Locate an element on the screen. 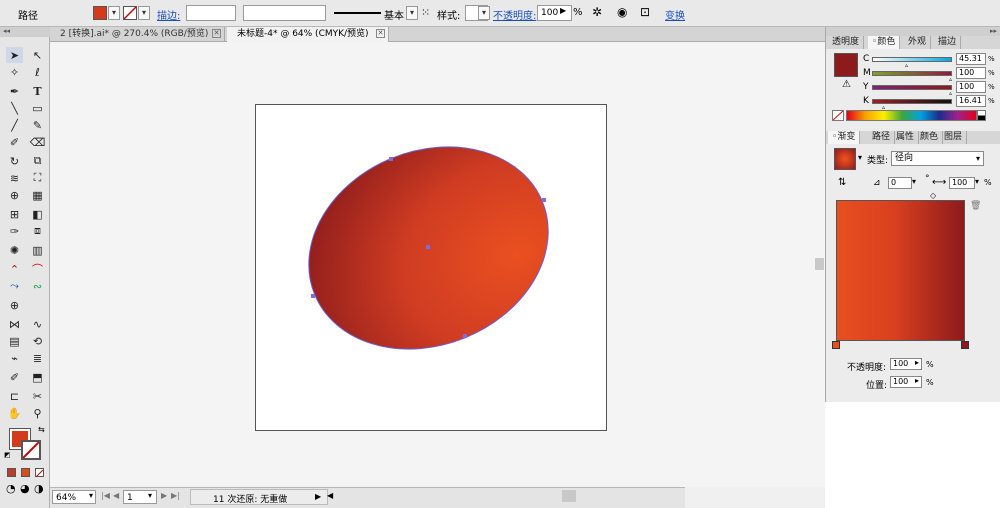  status-menu-icon: ▶ is located at coordinates (318, 496).